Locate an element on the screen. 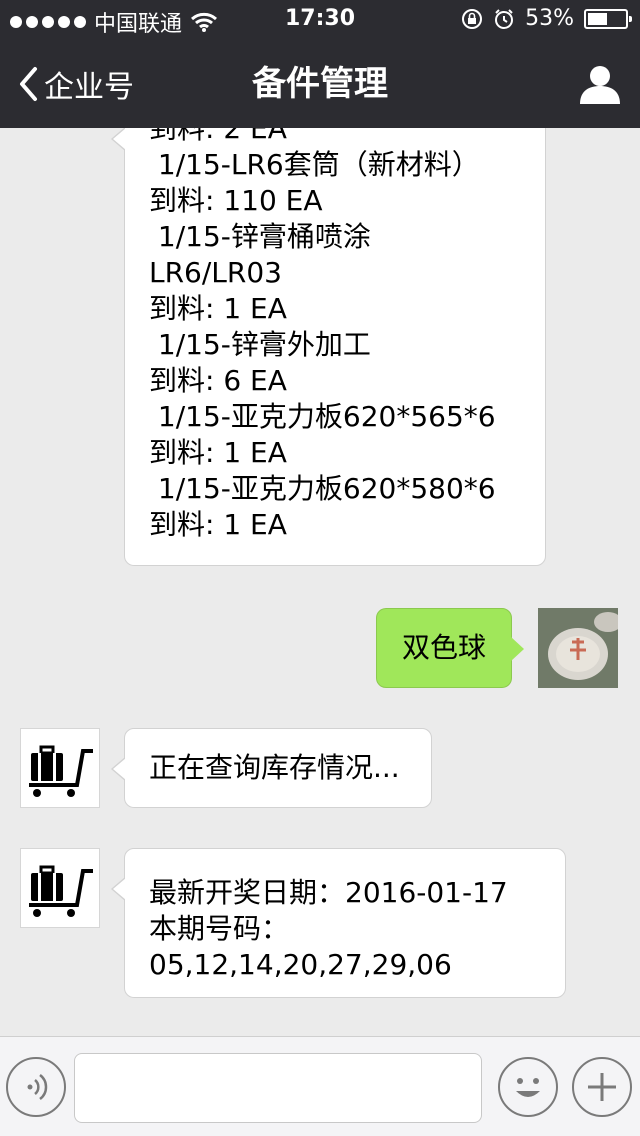 This screenshot has height=1136, width=640. emoji-button is located at coordinates (528, 1087).